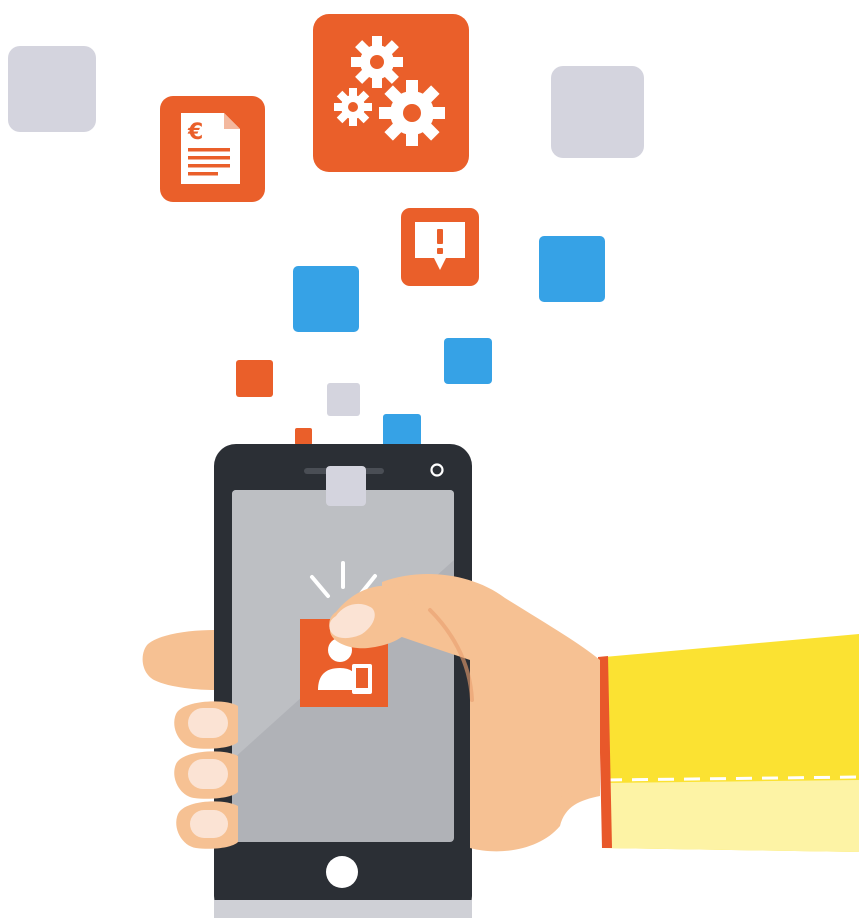 This screenshot has width=859, height=918. What do you see at coordinates (342, 872) in the screenshot?
I see `home-button` at bounding box center [342, 872].